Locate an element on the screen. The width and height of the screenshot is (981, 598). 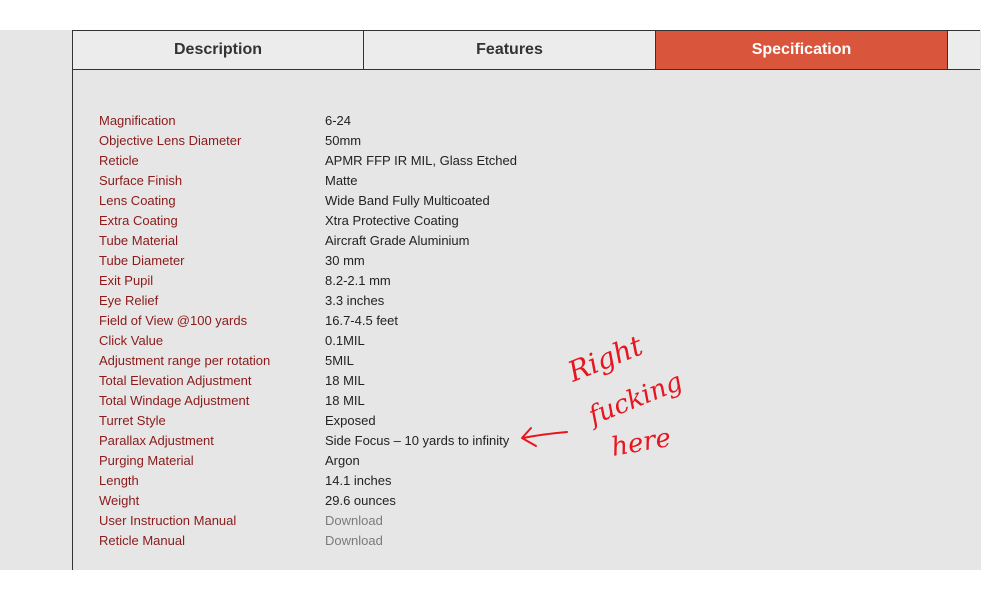
spec-row: Tube Material Aircraft Grade Aluminium is located at coordinates (308, 241).